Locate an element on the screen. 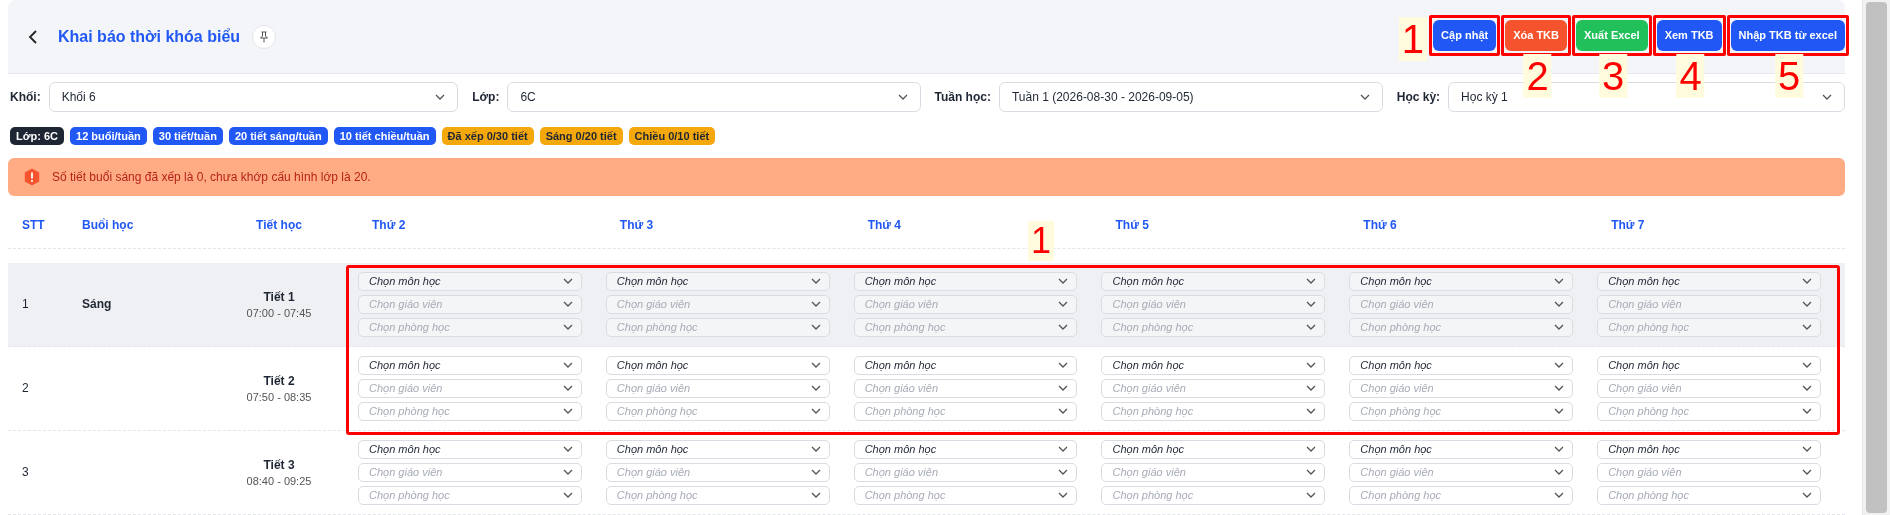 This screenshot has width=1890, height=515. column-header: Tiết học is located at coordinates (279, 225).